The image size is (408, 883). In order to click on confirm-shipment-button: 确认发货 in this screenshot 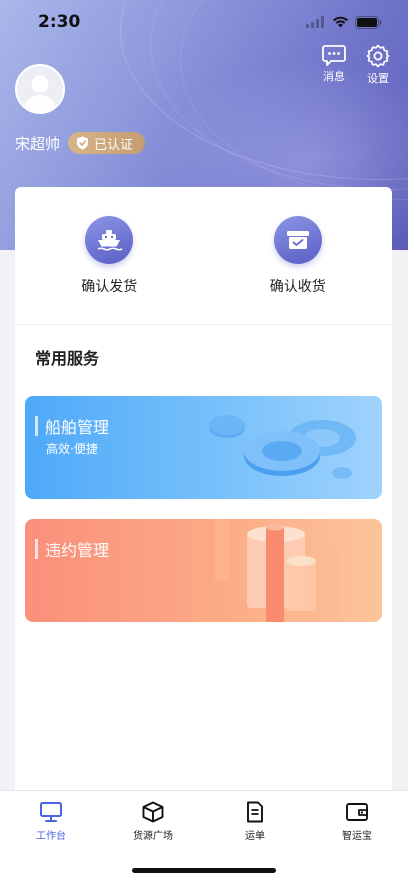, I will do `click(109, 255)`.